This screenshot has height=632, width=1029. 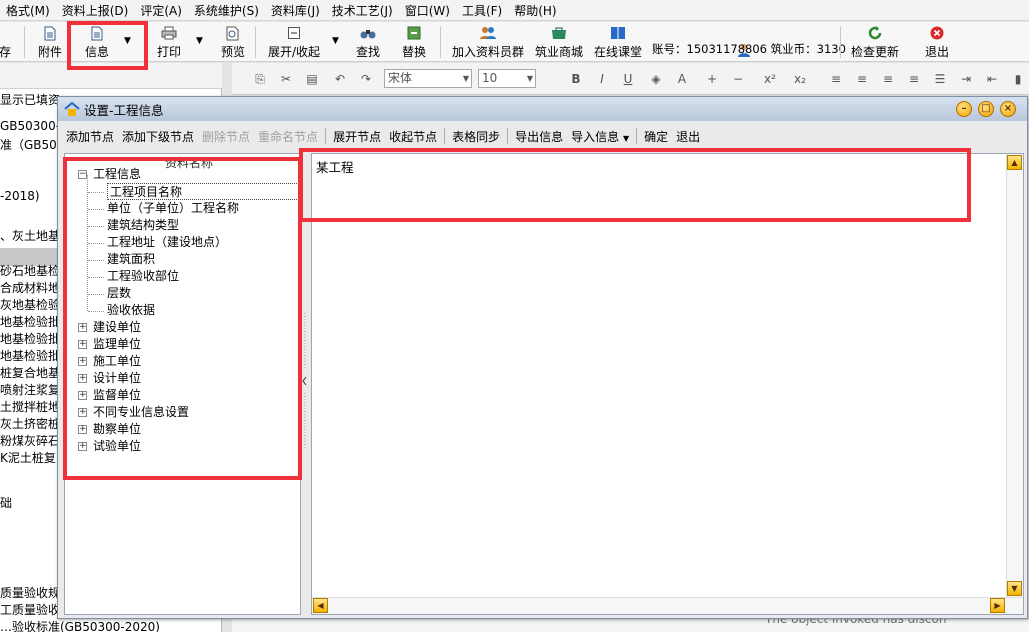 I want to click on save-button: 存, so click(x=5, y=42).